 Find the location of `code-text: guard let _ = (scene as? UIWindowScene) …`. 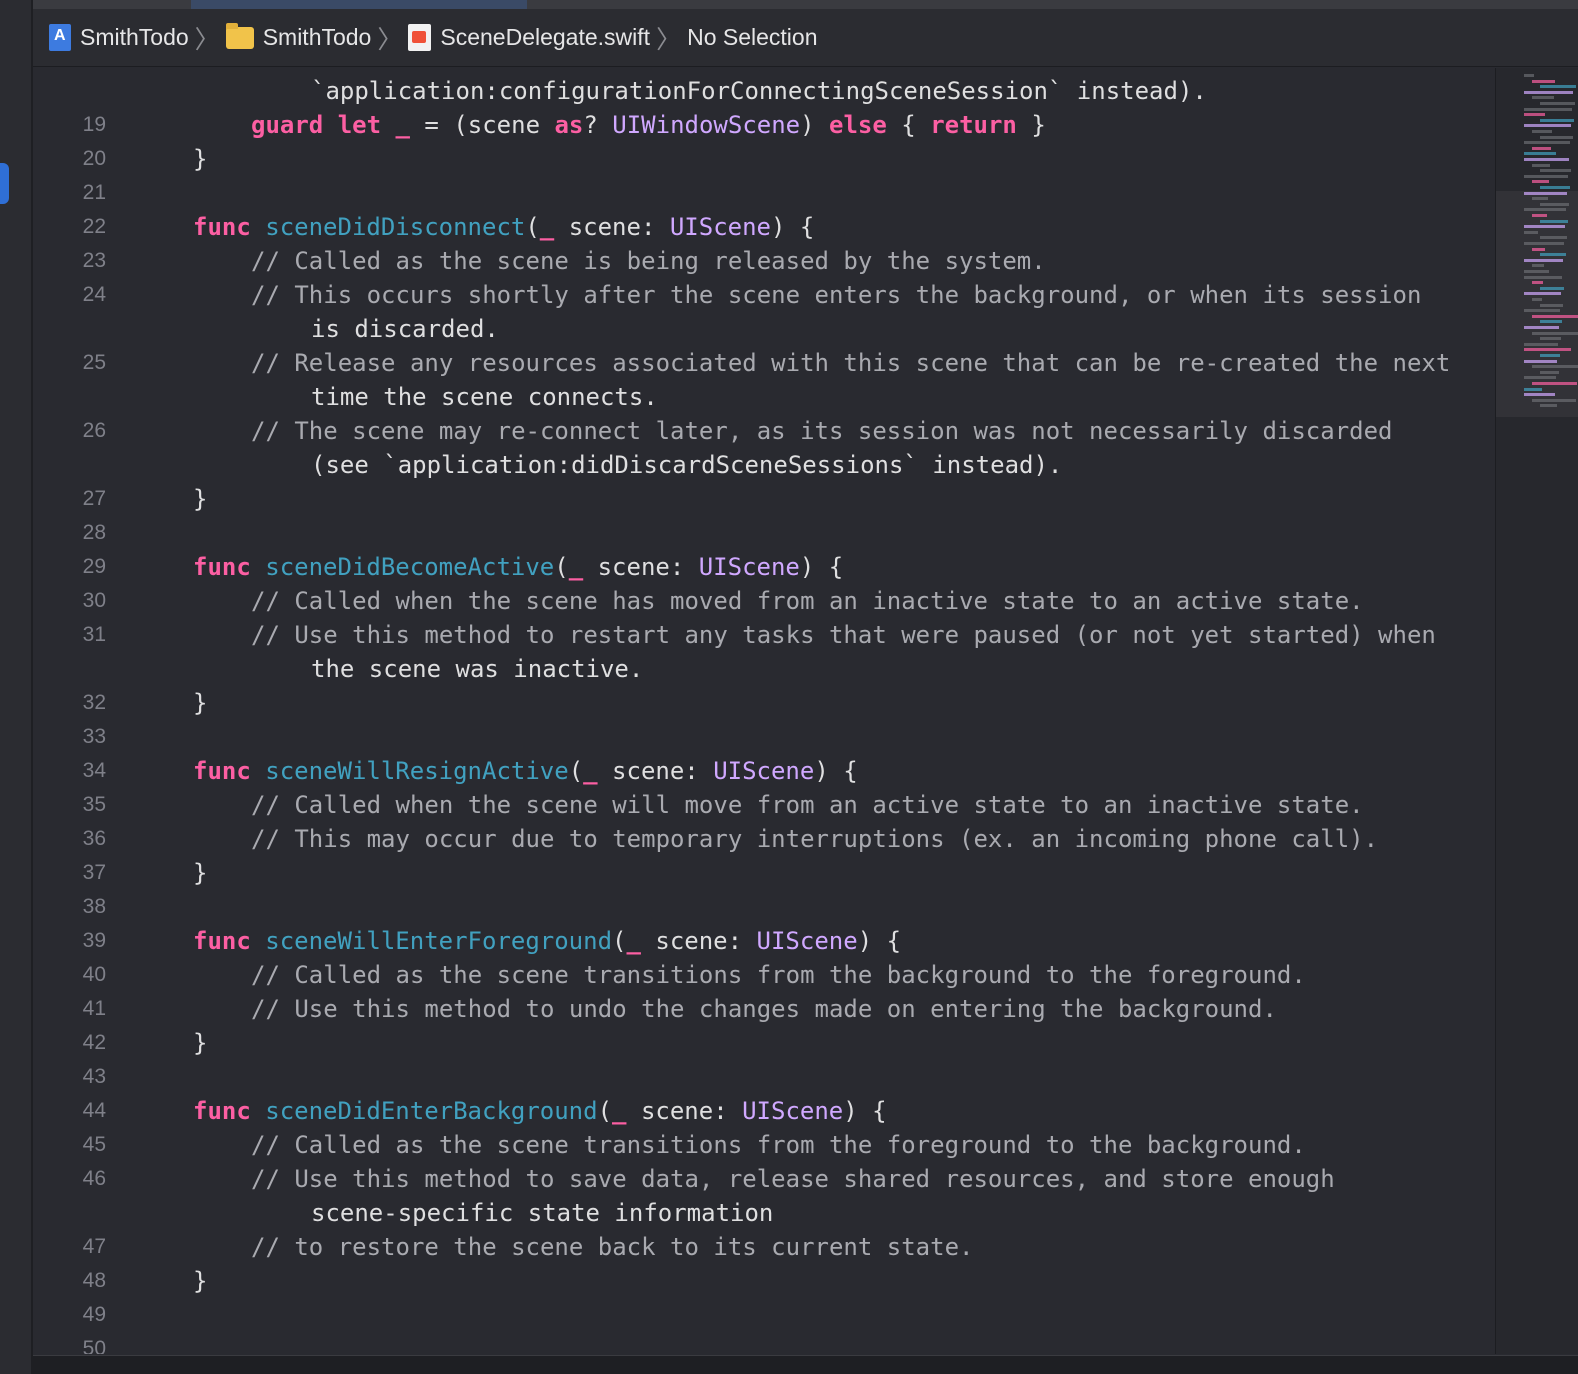

code-text: guard let _ = (scene as? UIWindowScene) … is located at coordinates (648, 125).